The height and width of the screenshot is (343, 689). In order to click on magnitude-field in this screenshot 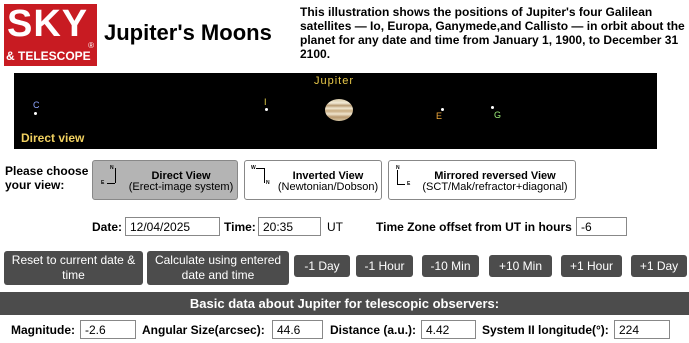, I will do `click(108, 329)`.